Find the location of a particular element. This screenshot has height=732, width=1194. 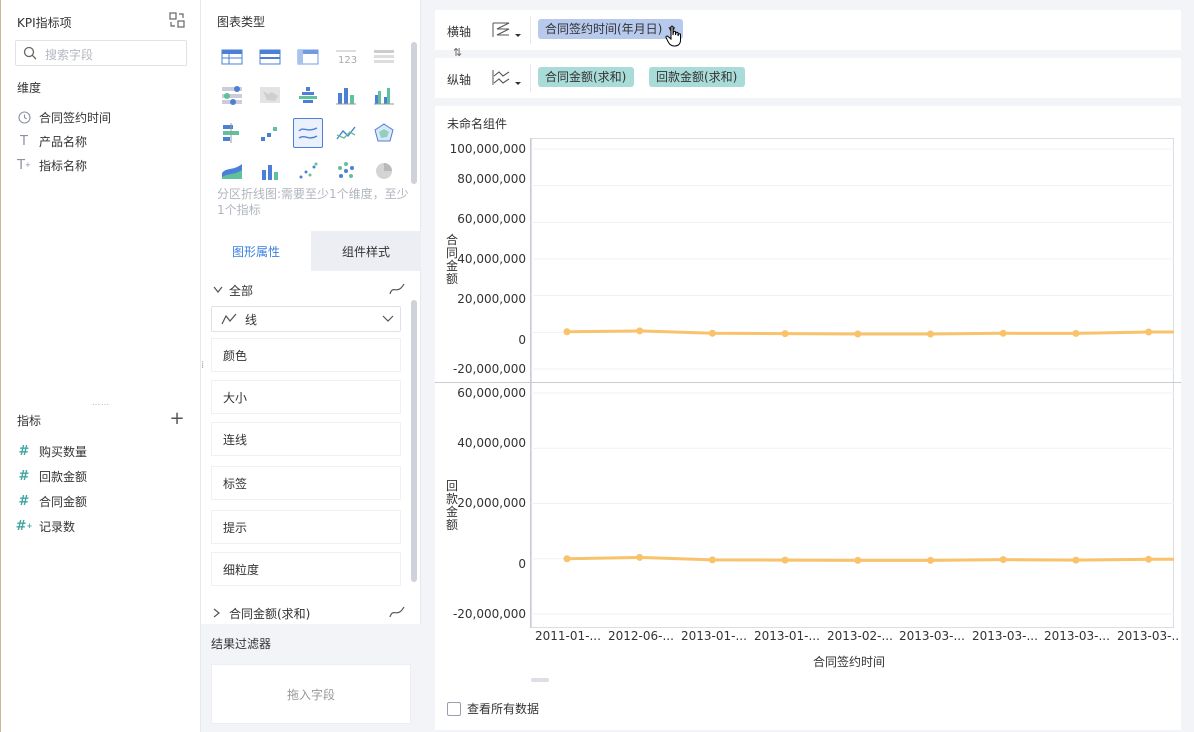

y-tick-bottom: 60,000,000 is located at coordinates (491, 393).